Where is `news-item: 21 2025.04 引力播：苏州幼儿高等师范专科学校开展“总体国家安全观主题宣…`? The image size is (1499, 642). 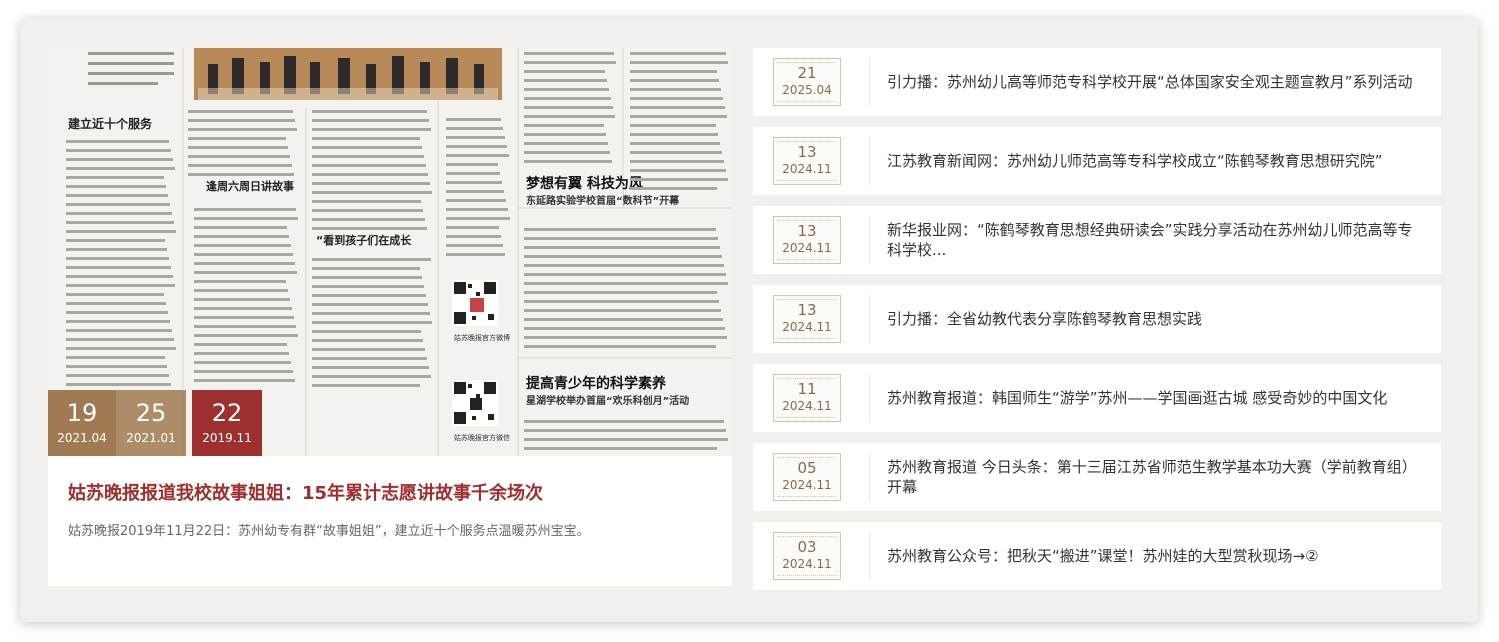 news-item: 21 2025.04 引力播：苏州幼儿高等师范专科学校开展“总体国家安全观主题宣… is located at coordinates (1097, 82).